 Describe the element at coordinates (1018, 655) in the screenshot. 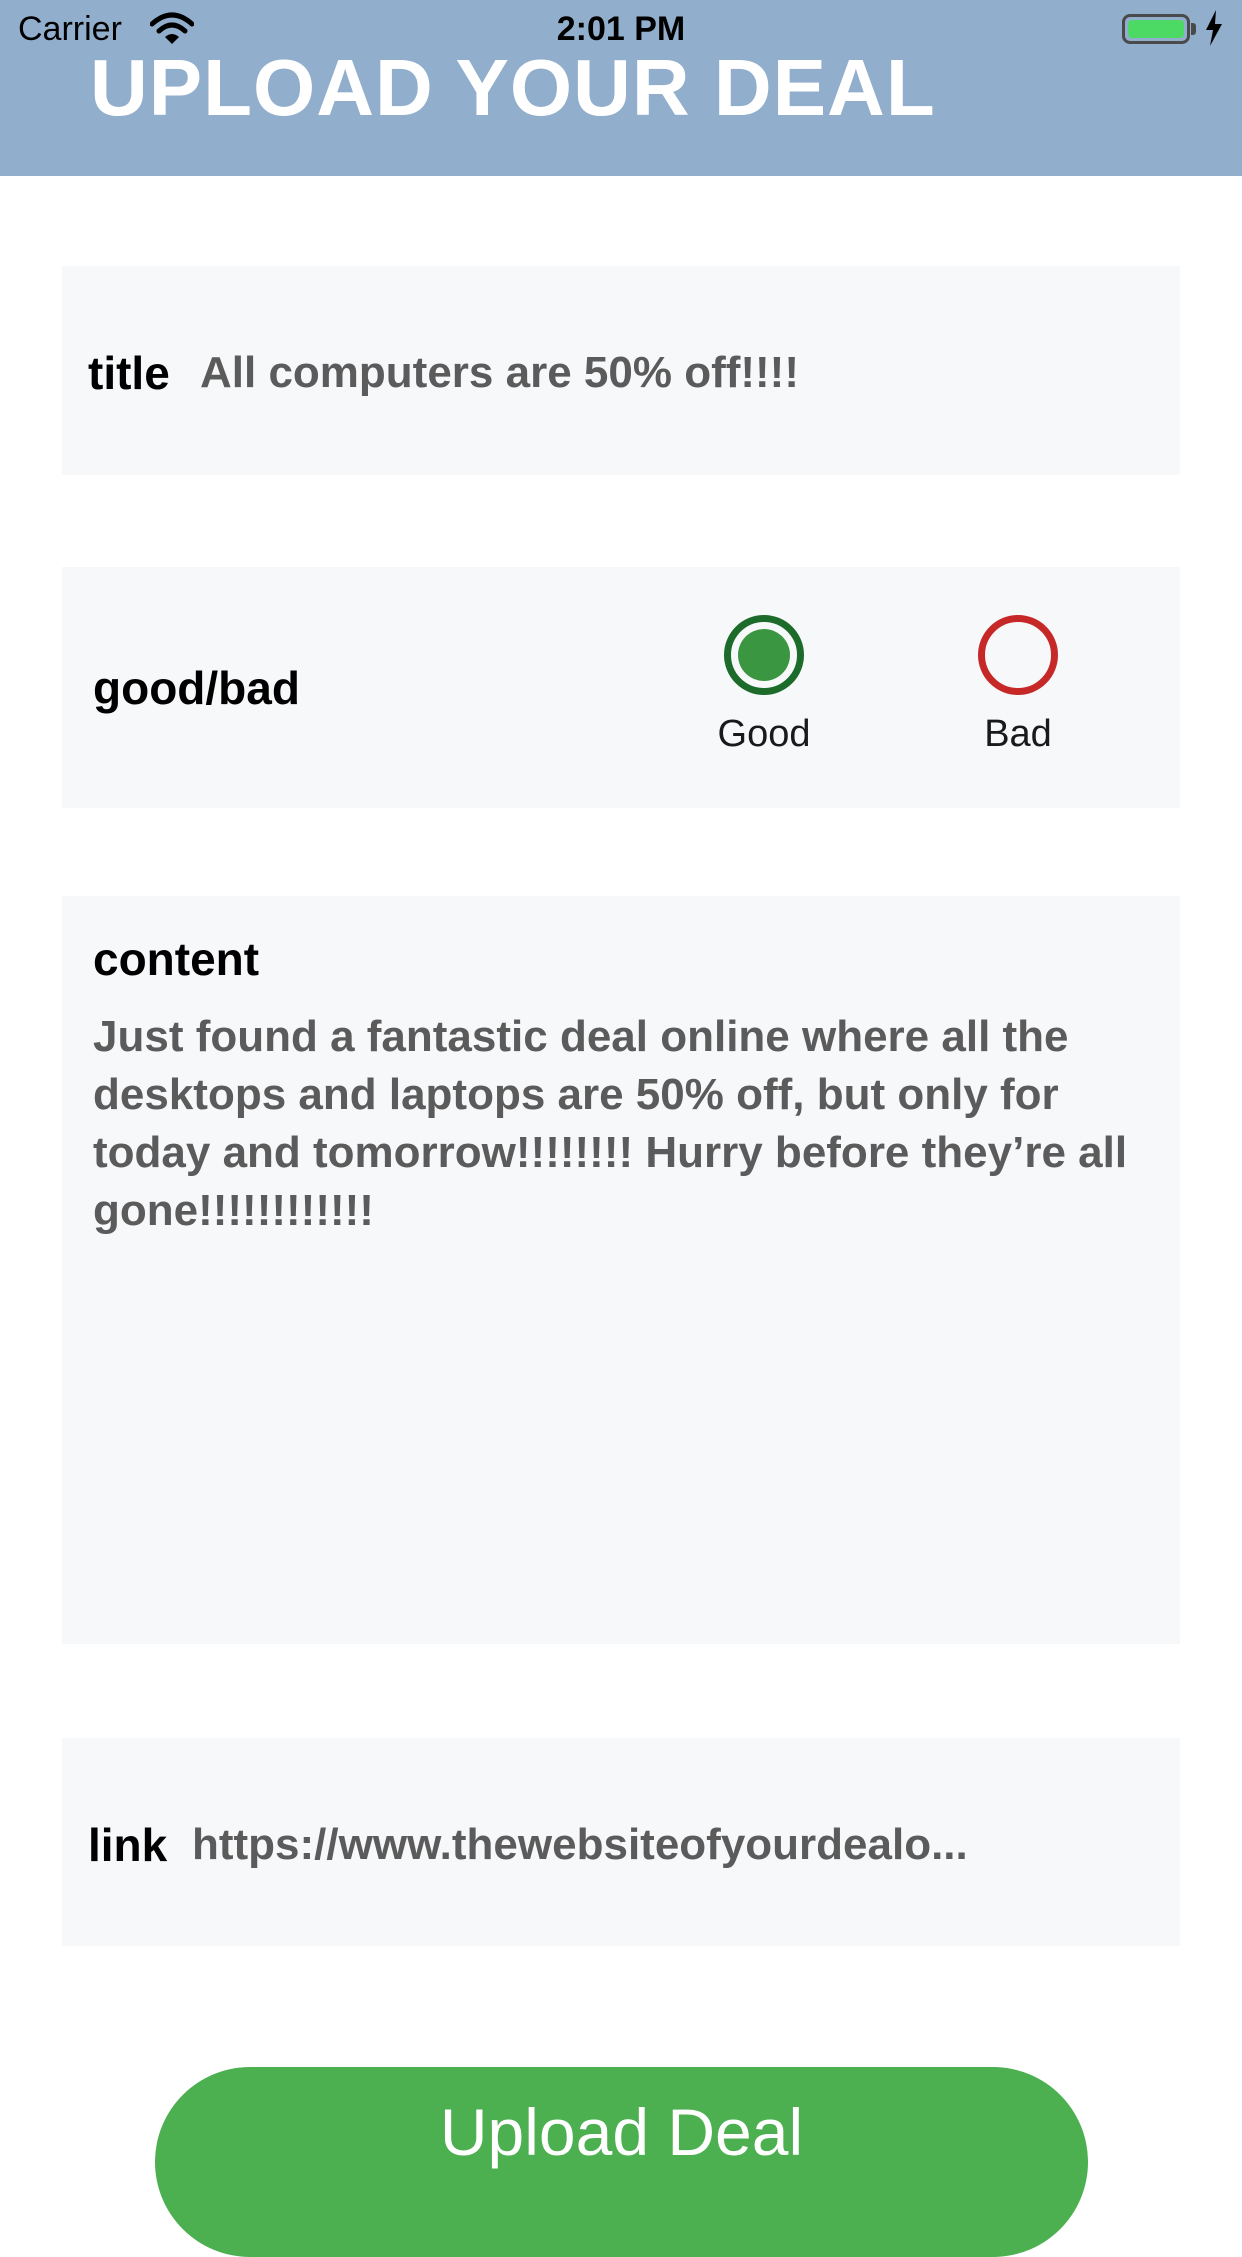

I see `bad-radio` at that location.